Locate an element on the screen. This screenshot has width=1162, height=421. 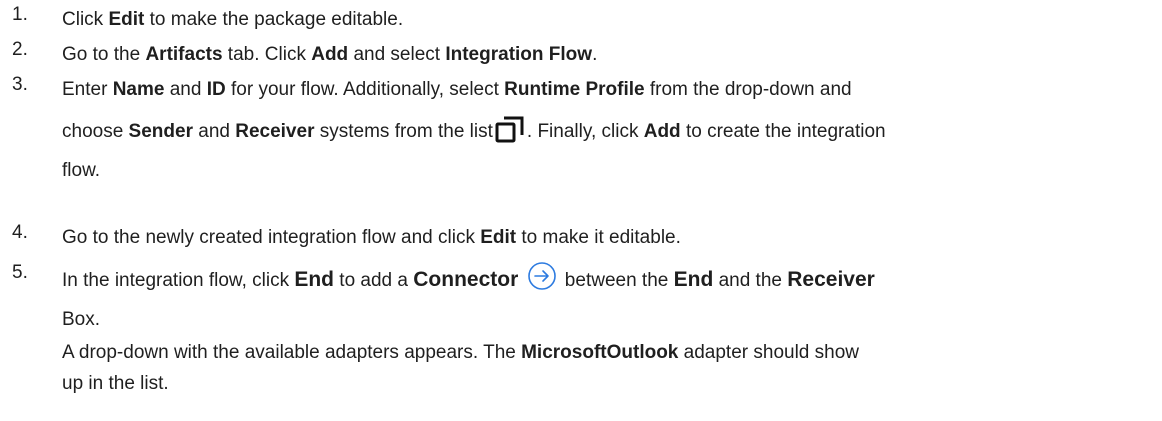
text: choose is located at coordinates (95, 131).